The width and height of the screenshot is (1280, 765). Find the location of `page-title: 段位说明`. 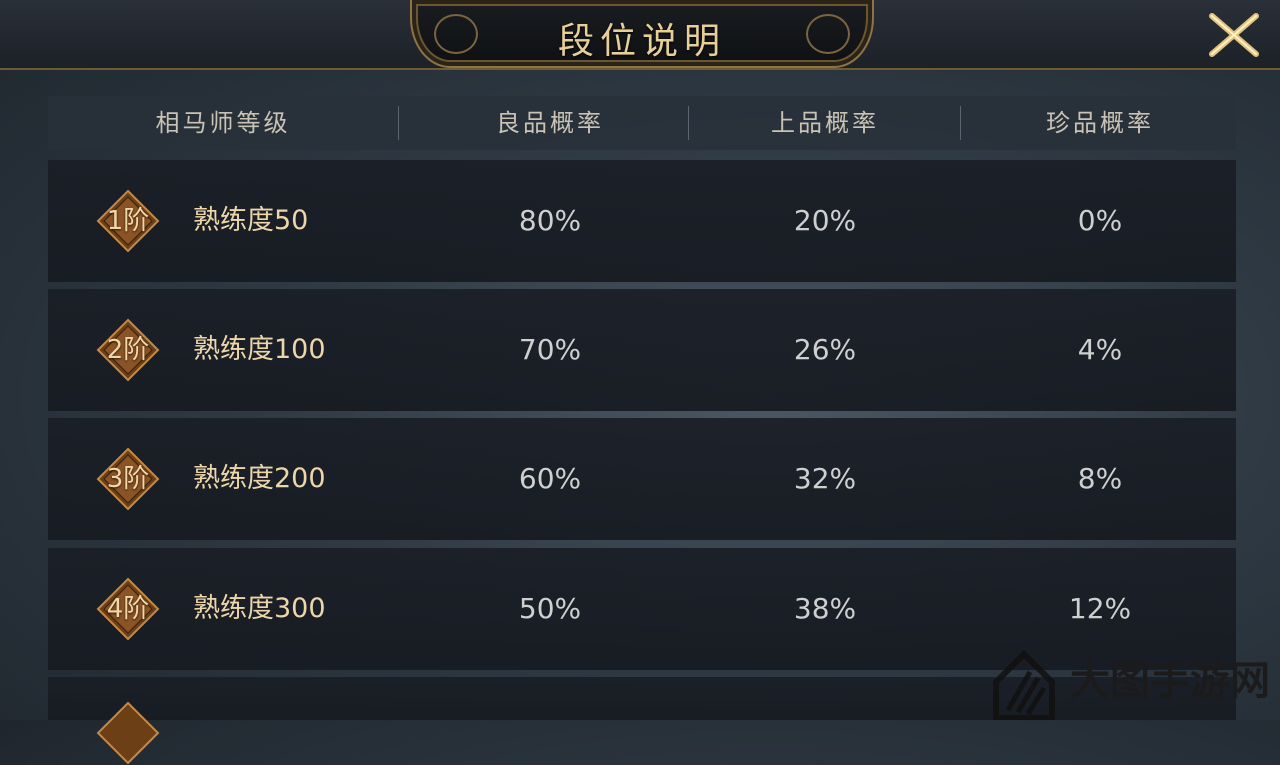

page-title: 段位说明 is located at coordinates (641, 41).